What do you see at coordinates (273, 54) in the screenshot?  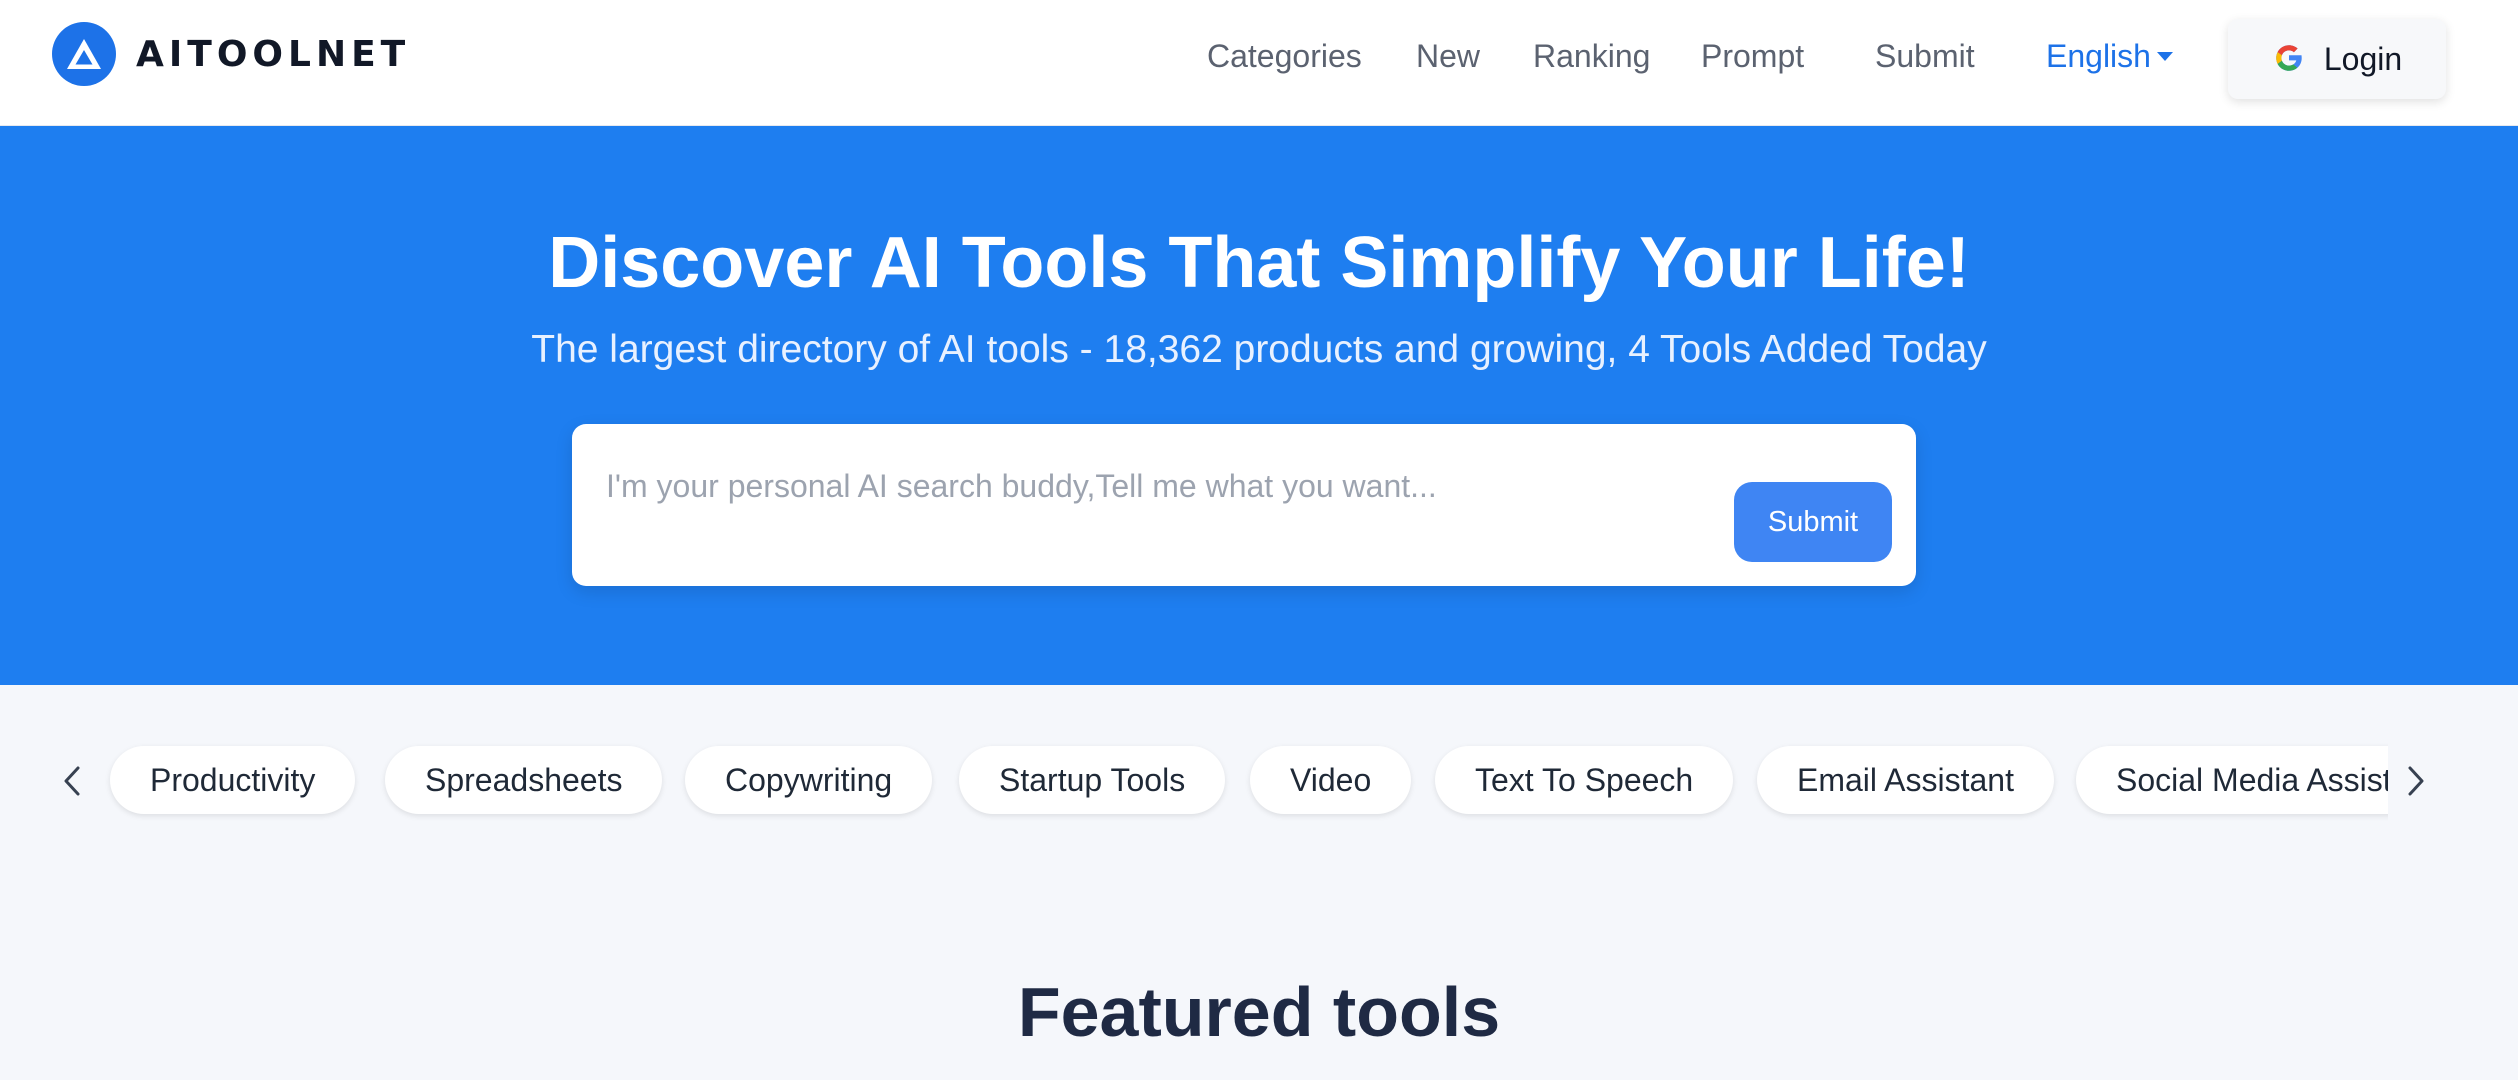 I see `logo-text: AITOOLNET` at bounding box center [273, 54].